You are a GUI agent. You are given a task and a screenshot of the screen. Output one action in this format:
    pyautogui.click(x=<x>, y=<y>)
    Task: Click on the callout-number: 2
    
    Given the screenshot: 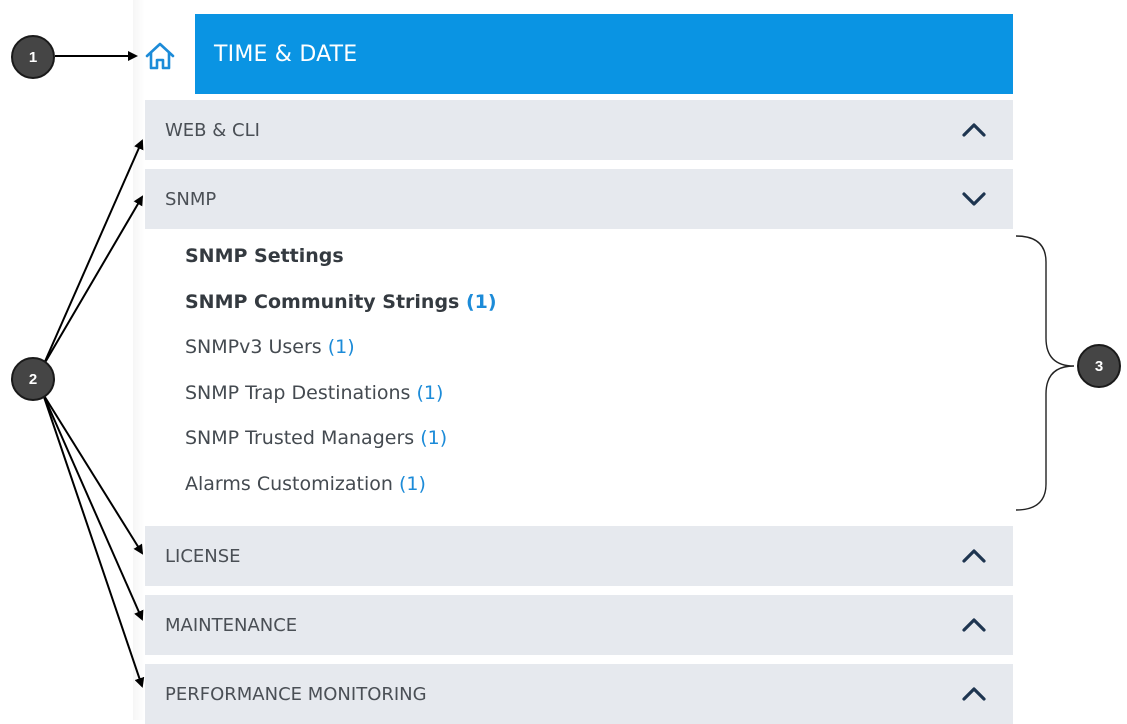 What is the action you would take?
    pyautogui.click(x=33, y=379)
    